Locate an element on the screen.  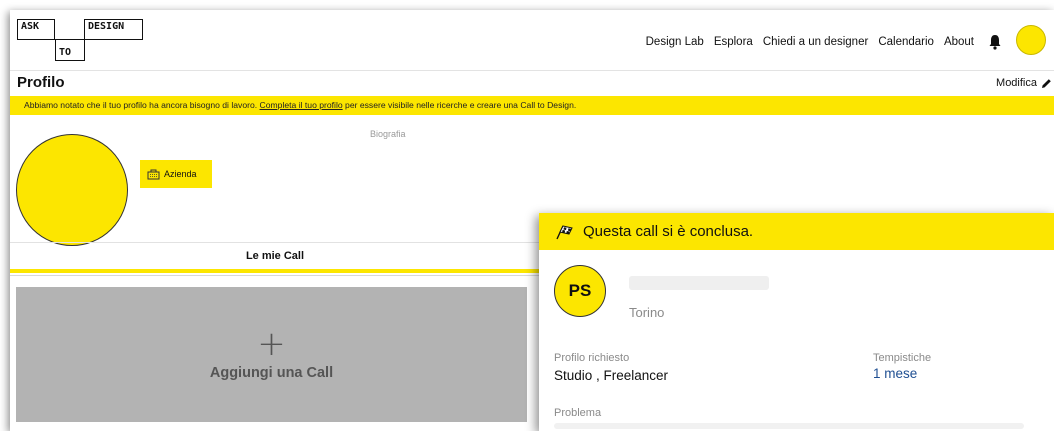
page-title: Profilo is located at coordinates (41, 82).